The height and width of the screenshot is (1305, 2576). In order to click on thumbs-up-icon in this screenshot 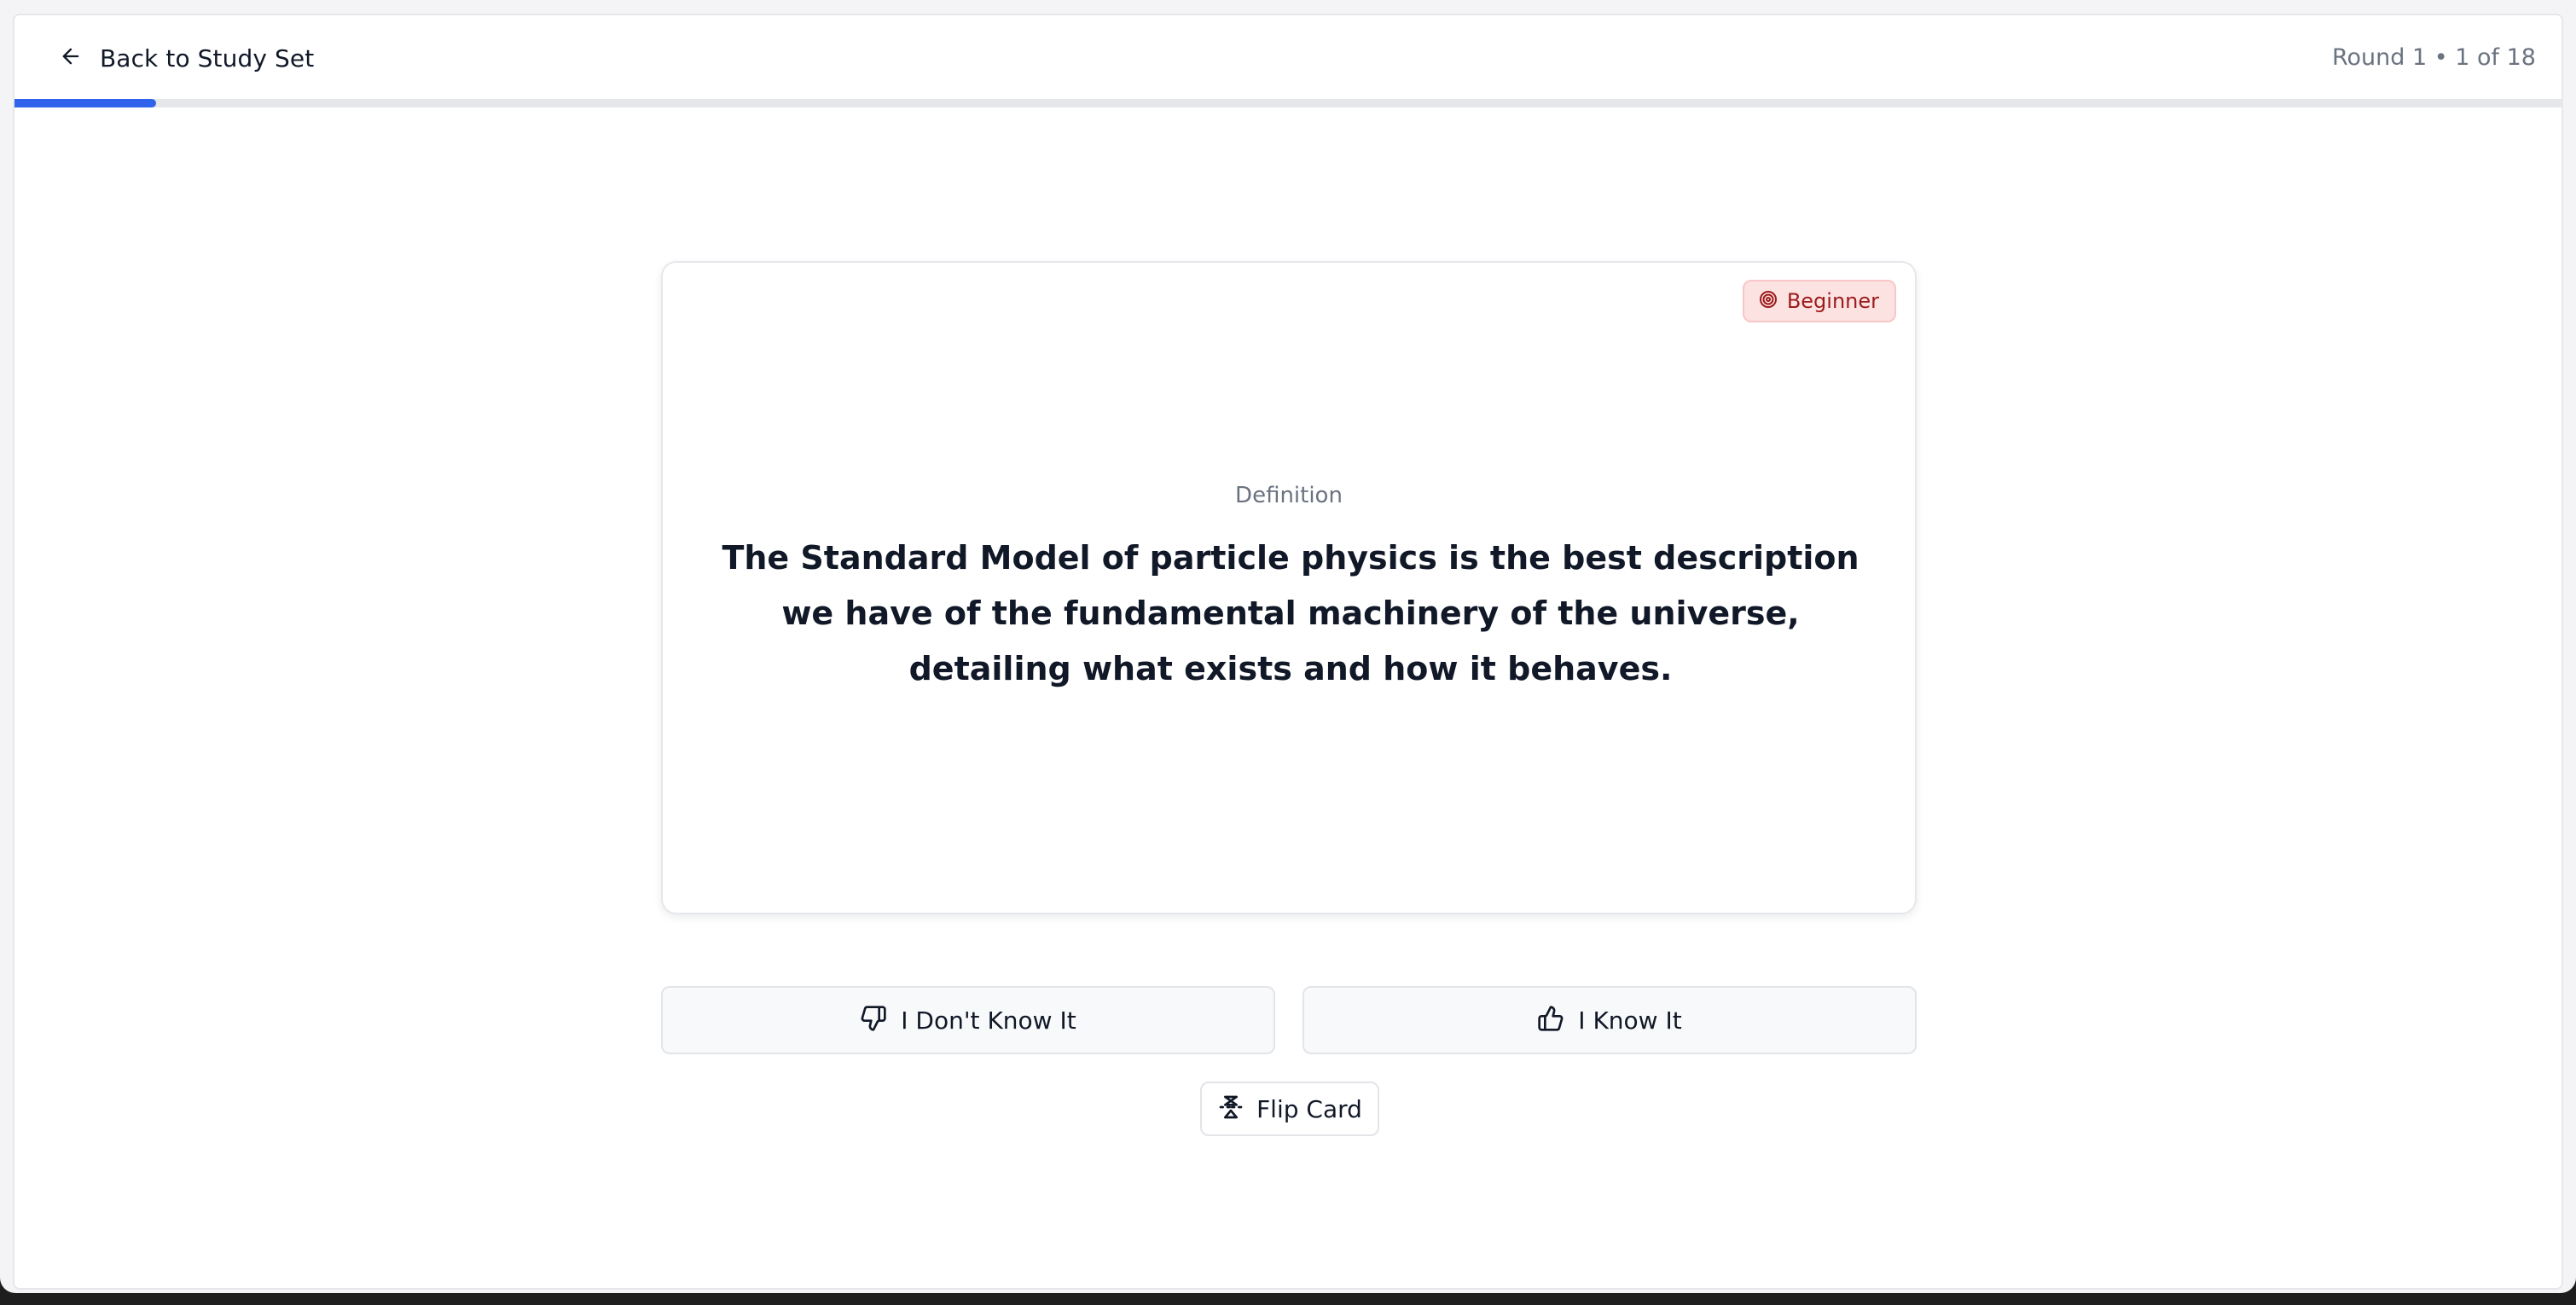, I will do `click(1550, 1020)`.